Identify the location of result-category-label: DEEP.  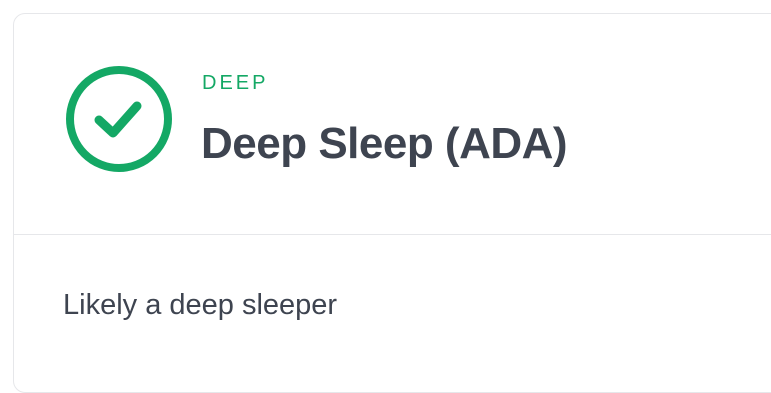
(235, 83).